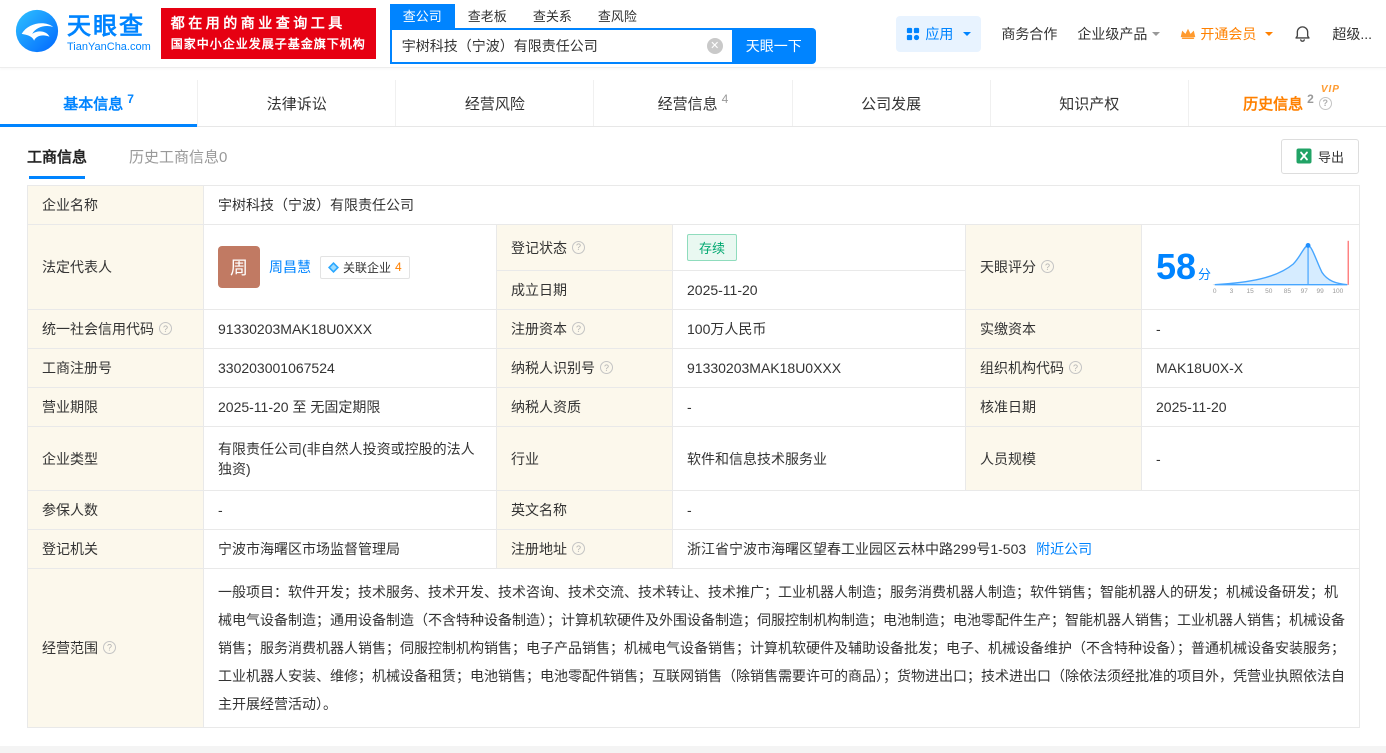  What do you see at coordinates (1330, 157) in the screenshot?
I see `export-label: 导出` at bounding box center [1330, 157].